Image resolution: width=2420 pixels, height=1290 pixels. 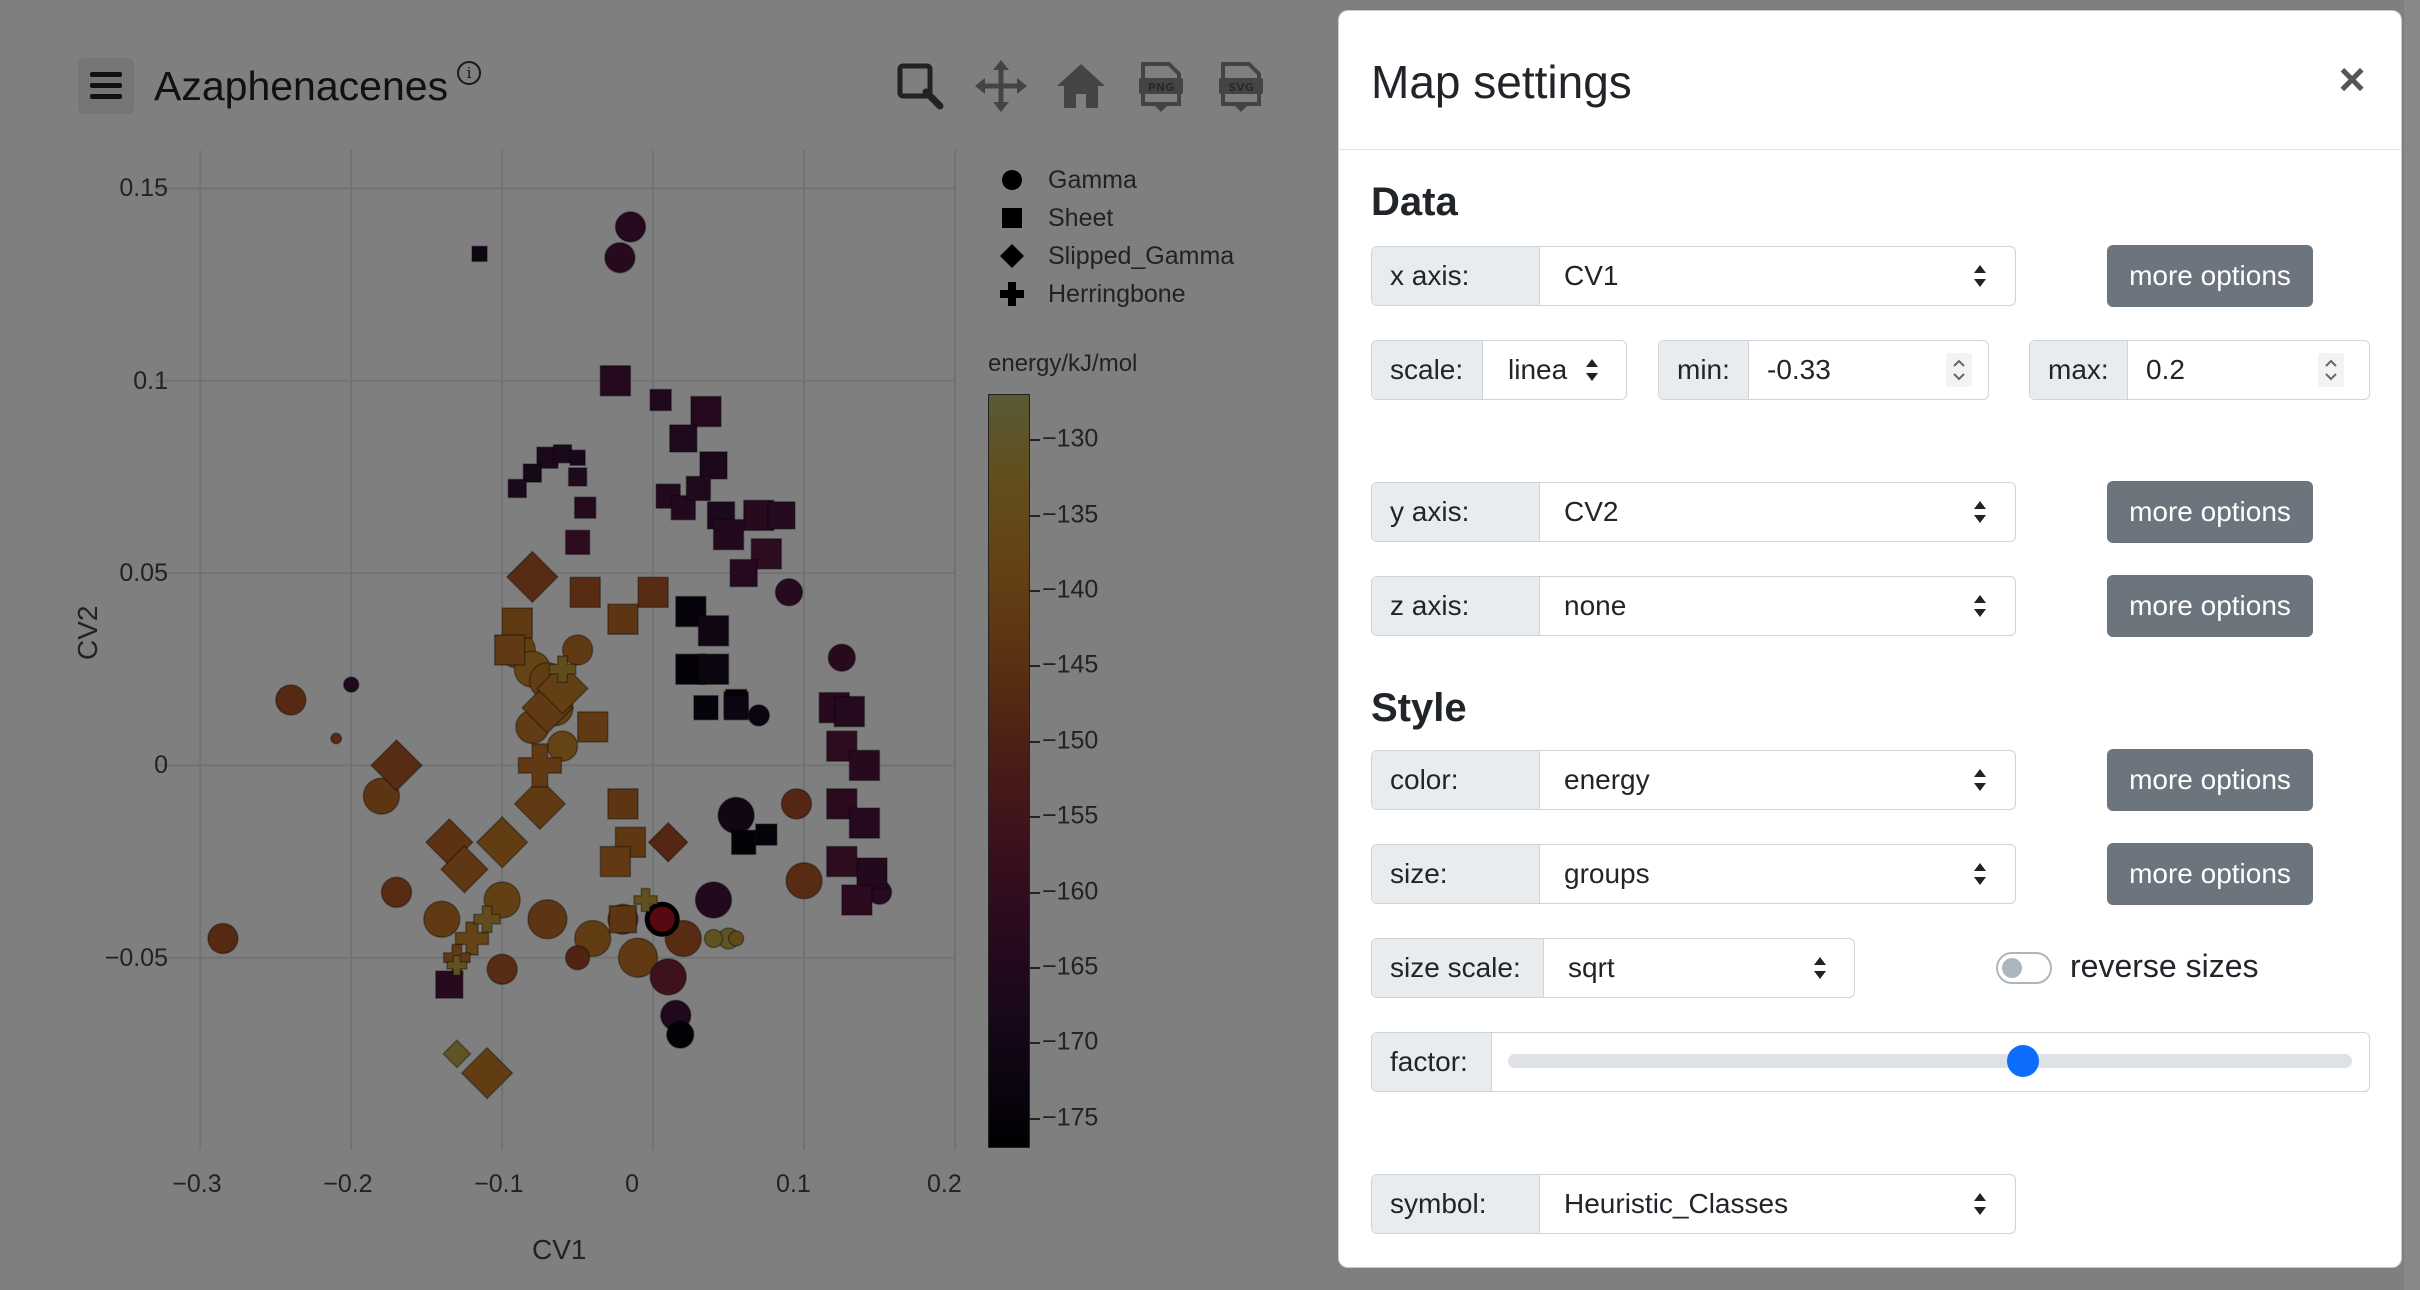 What do you see at coordinates (1693, 276) in the screenshot?
I see `x-axis-select: x axis: CV1` at bounding box center [1693, 276].